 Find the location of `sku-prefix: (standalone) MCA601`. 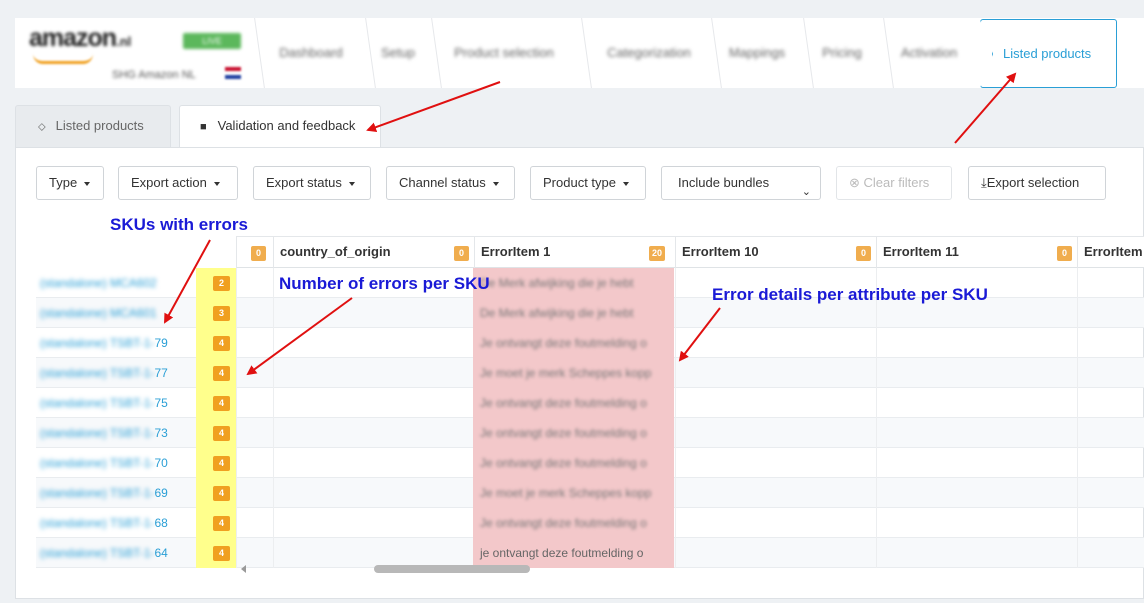

sku-prefix: (standalone) MCA601 is located at coordinates (98, 313).